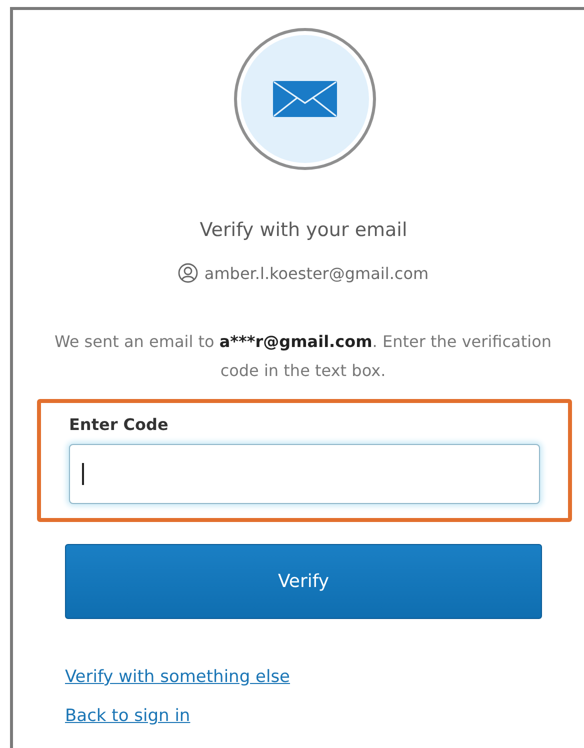 The height and width of the screenshot is (748, 584). Describe the element at coordinates (119, 424) in the screenshot. I see `field-label: Enter Code` at that location.